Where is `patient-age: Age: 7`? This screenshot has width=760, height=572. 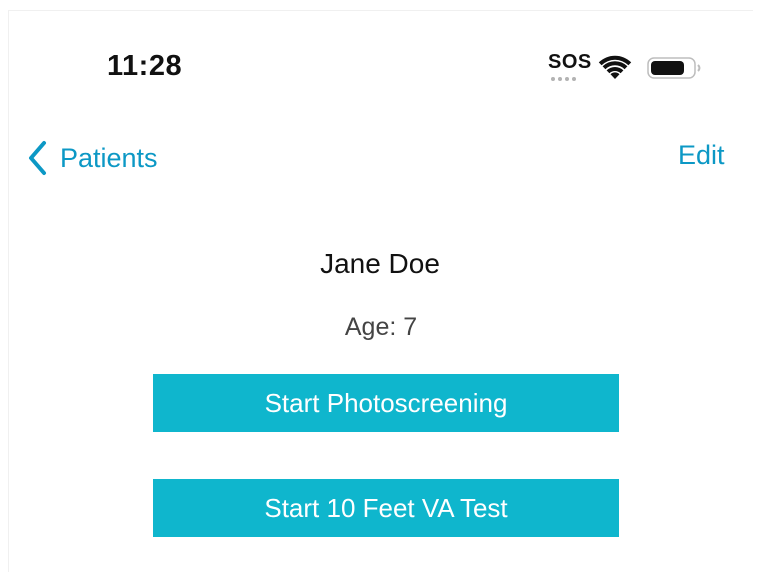 patient-age: Age: 7 is located at coordinates (380, 327).